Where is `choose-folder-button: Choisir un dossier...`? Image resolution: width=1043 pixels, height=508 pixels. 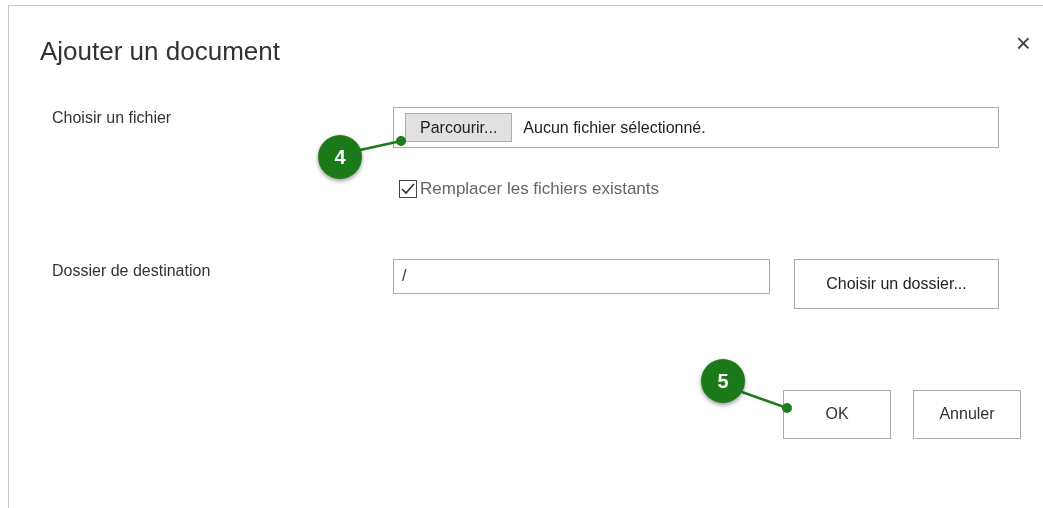
choose-folder-button: Choisir un dossier... is located at coordinates (896, 283).